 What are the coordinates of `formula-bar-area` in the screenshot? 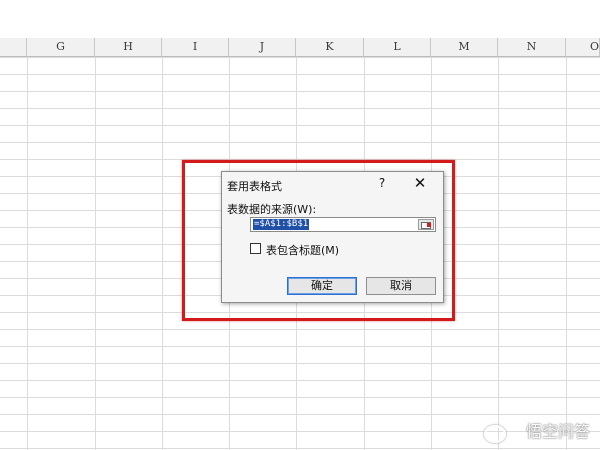 It's located at (300, 19).